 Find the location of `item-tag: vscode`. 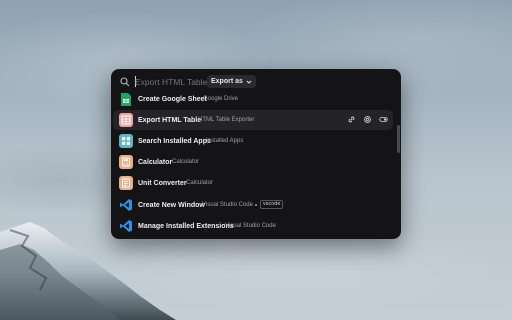

item-tag: vscode is located at coordinates (272, 204).